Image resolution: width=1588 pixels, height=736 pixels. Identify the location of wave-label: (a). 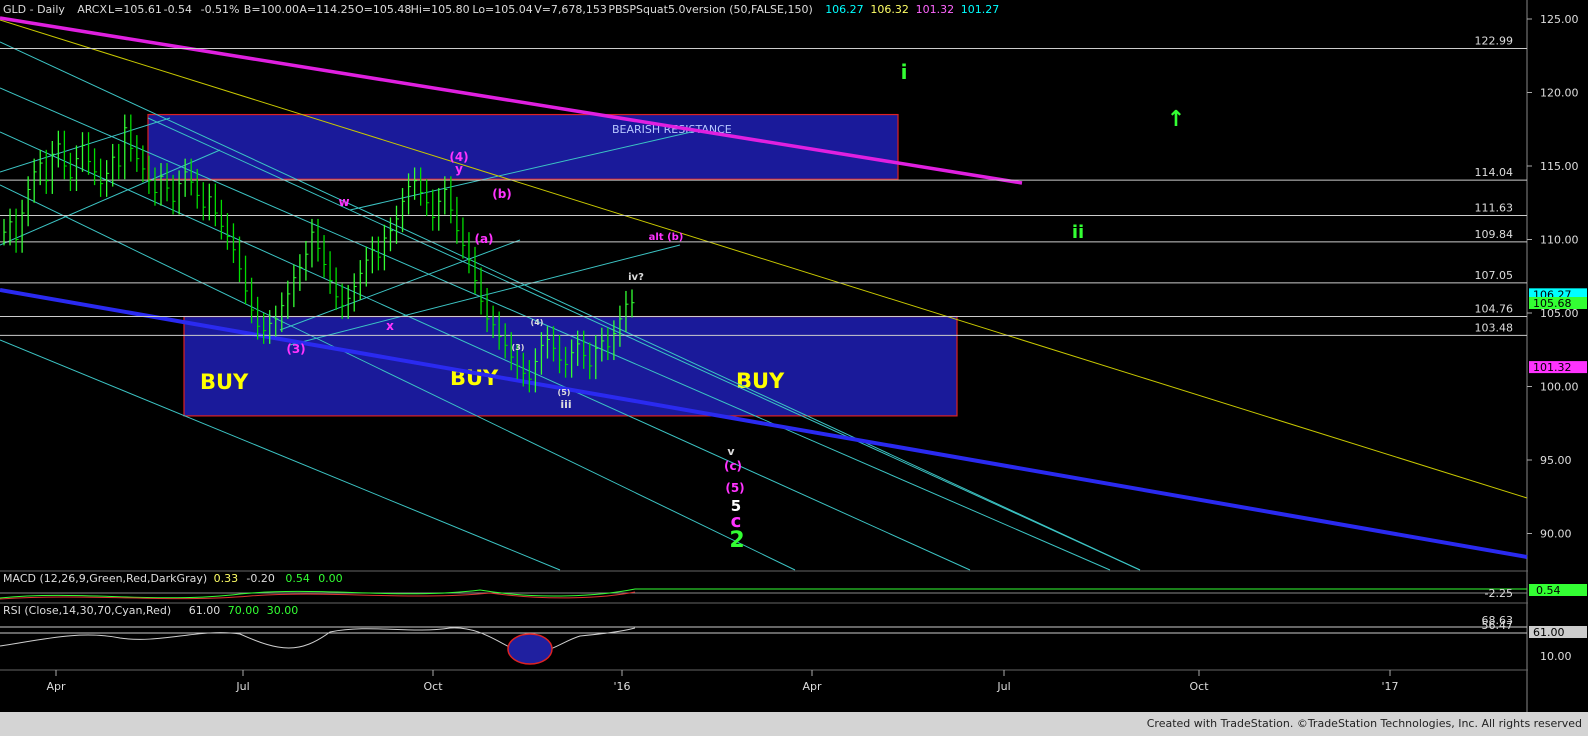
(483, 239).